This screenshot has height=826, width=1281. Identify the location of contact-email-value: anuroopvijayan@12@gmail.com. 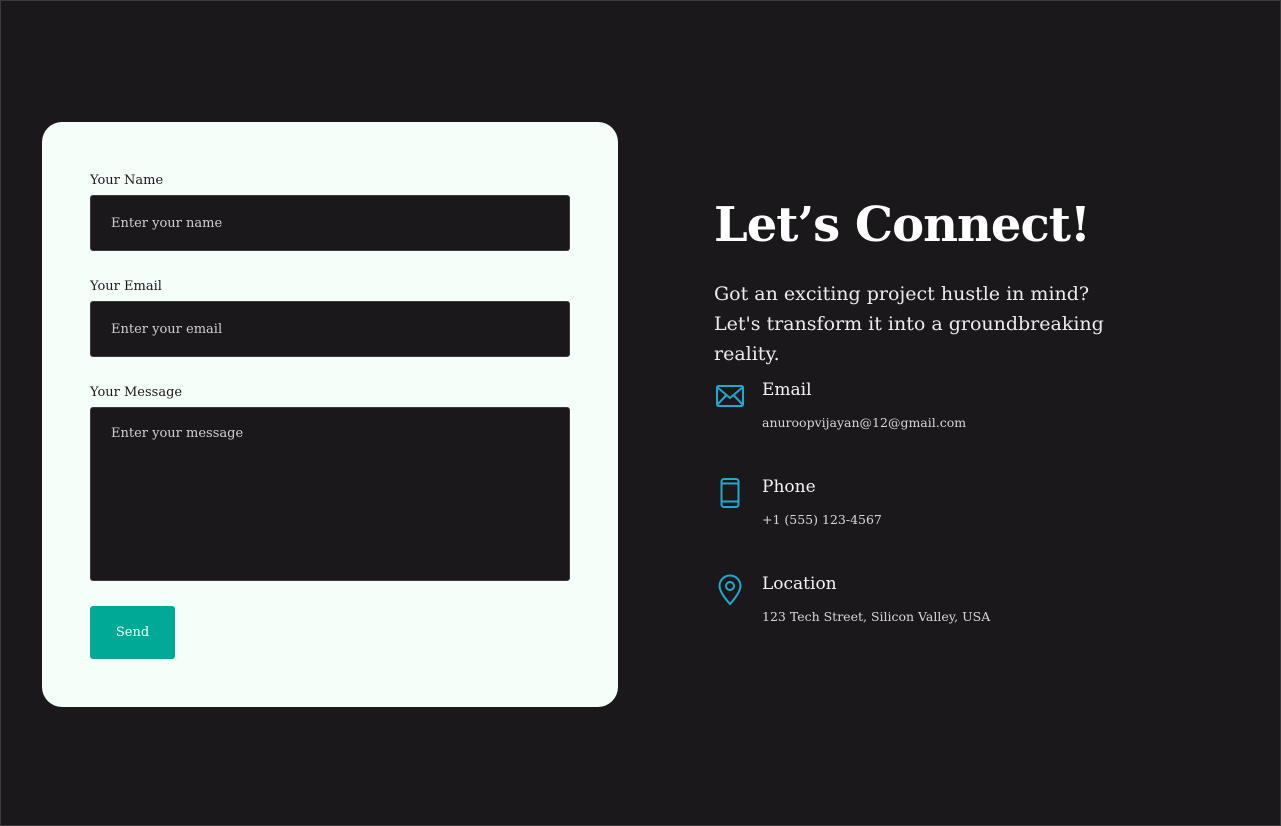
(864, 422).